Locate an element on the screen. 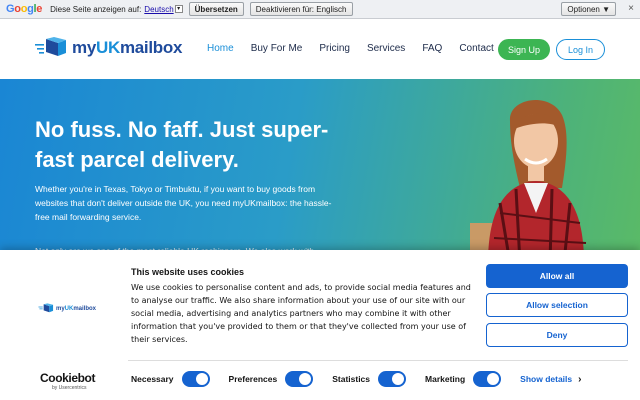  woman-with-parcel-image is located at coordinates (528, 179).